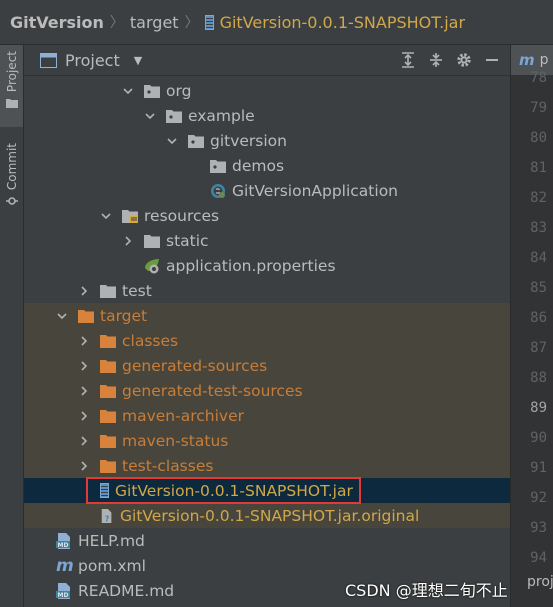 Image resolution: width=553 pixels, height=607 pixels. I want to click on panel-toolbar, so click(455, 60).